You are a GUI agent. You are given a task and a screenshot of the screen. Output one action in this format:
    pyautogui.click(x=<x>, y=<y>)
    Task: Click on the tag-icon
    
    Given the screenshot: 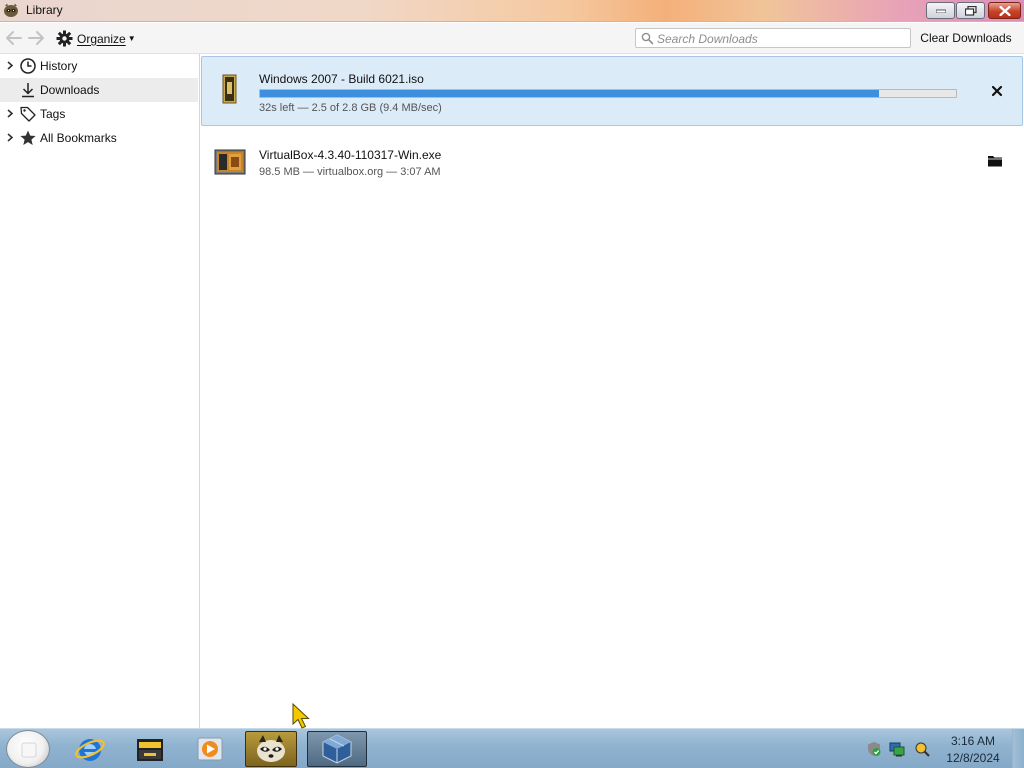 What is the action you would take?
    pyautogui.click(x=28, y=114)
    